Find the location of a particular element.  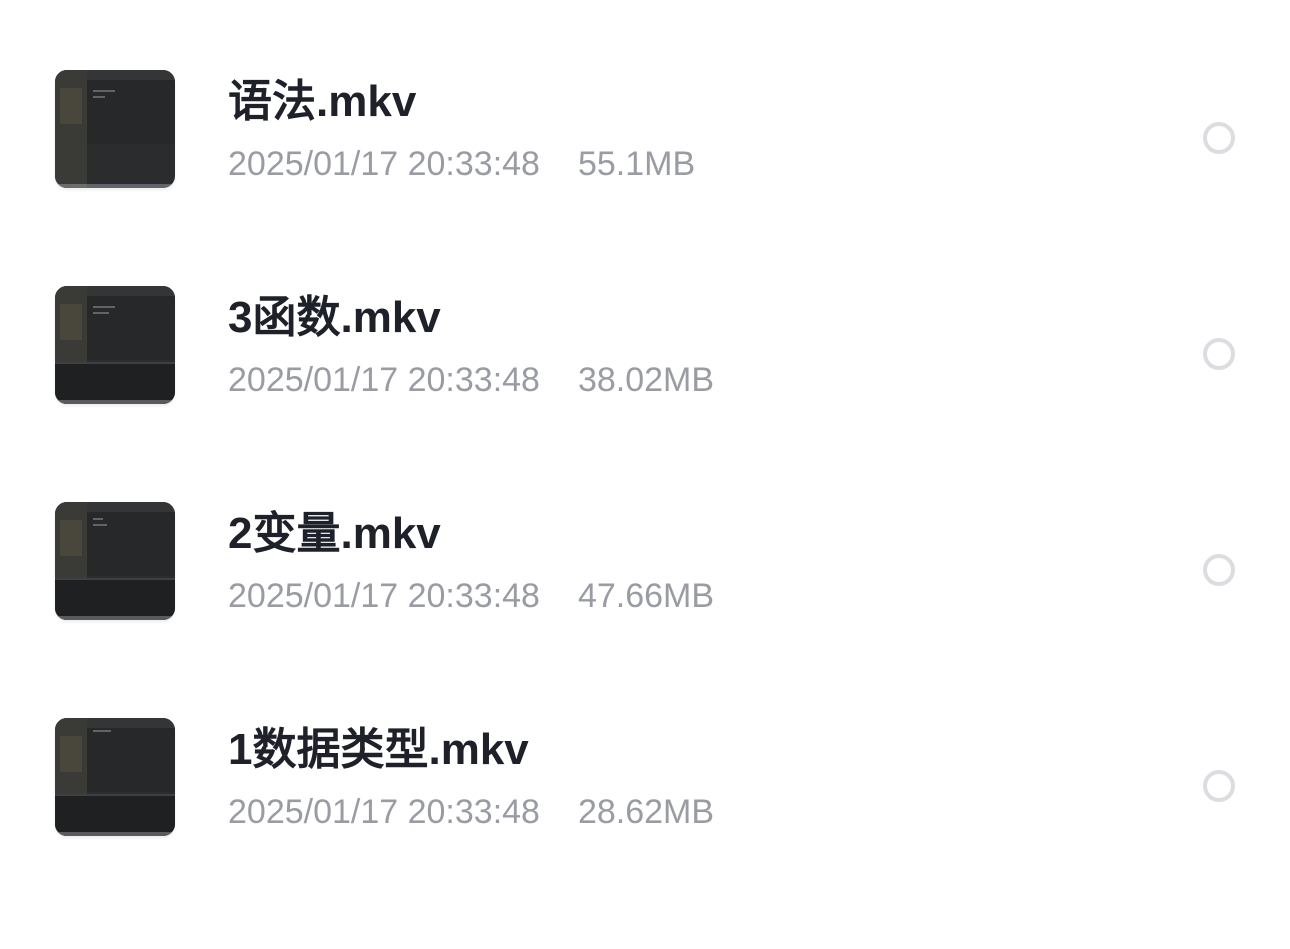

file-size: 28.62MB is located at coordinates (646, 812).